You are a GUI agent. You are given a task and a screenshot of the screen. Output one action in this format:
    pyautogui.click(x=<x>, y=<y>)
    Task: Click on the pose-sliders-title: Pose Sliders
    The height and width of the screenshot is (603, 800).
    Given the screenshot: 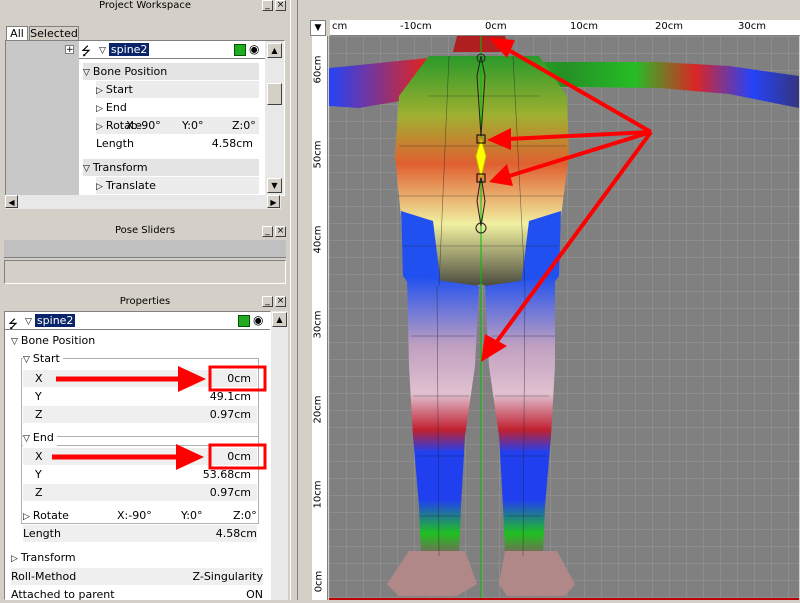 What is the action you would take?
    pyautogui.click(x=145, y=231)
    